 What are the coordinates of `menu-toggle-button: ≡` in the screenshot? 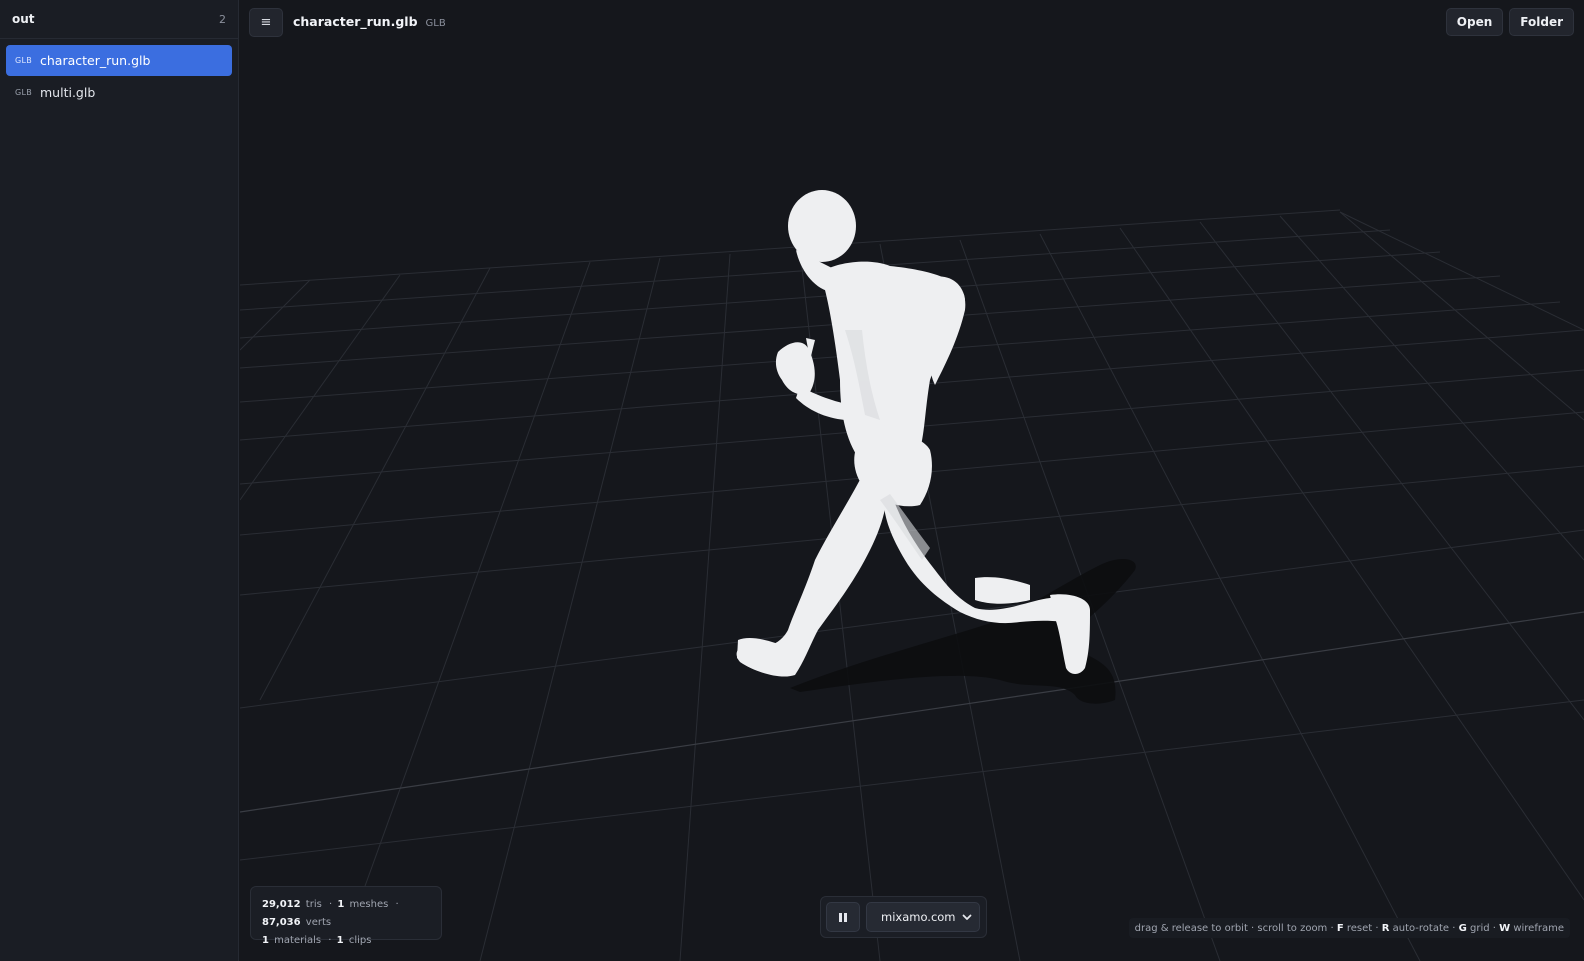 It's located at (266, 22).